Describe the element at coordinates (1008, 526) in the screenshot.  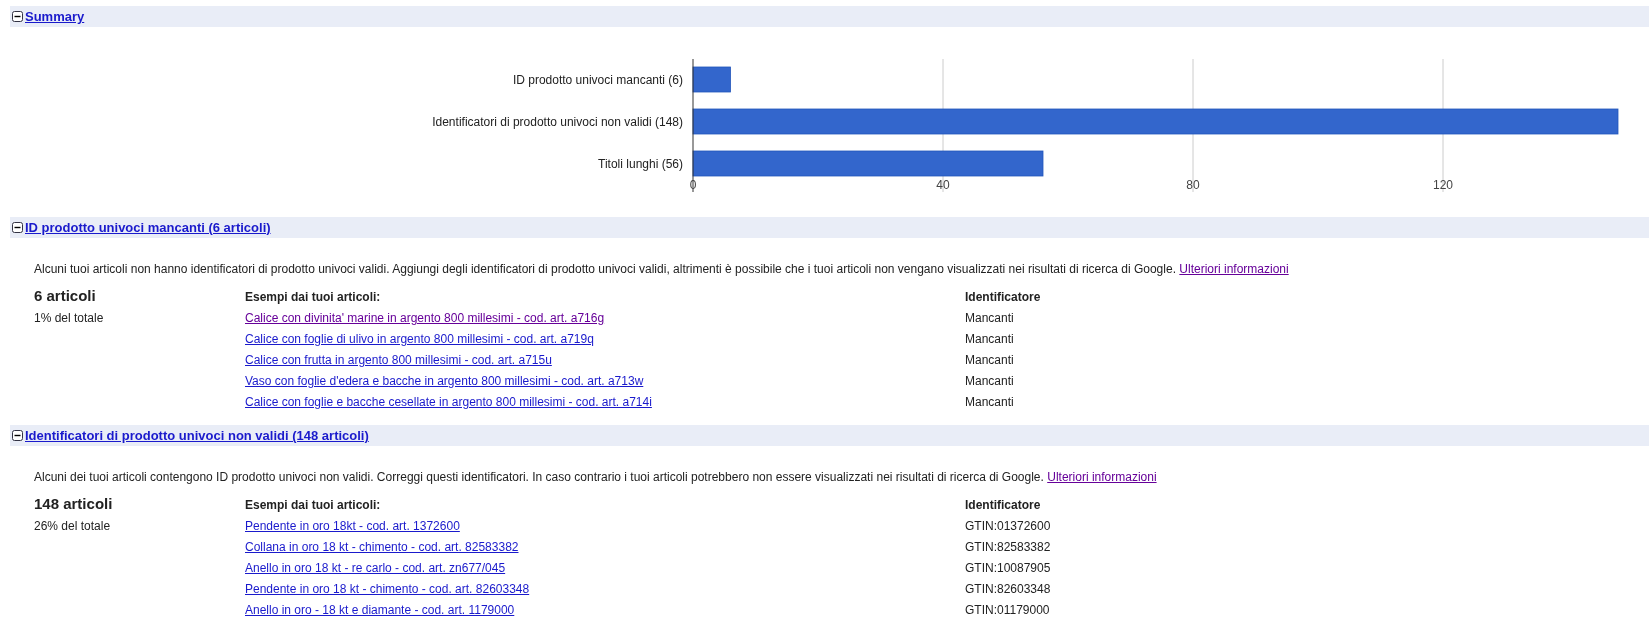
I see `identifier-cell-text: GTIN:01372600` at that location.